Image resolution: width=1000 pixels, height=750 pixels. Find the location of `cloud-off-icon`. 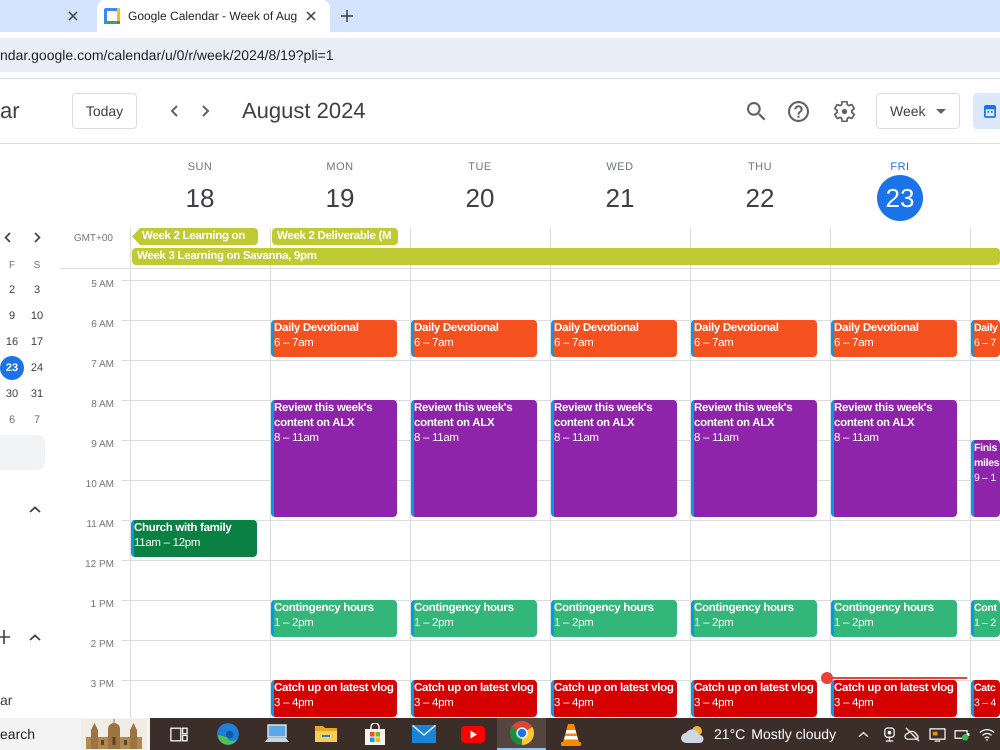

cloud-off-icon is located at coordinates (913, 734).